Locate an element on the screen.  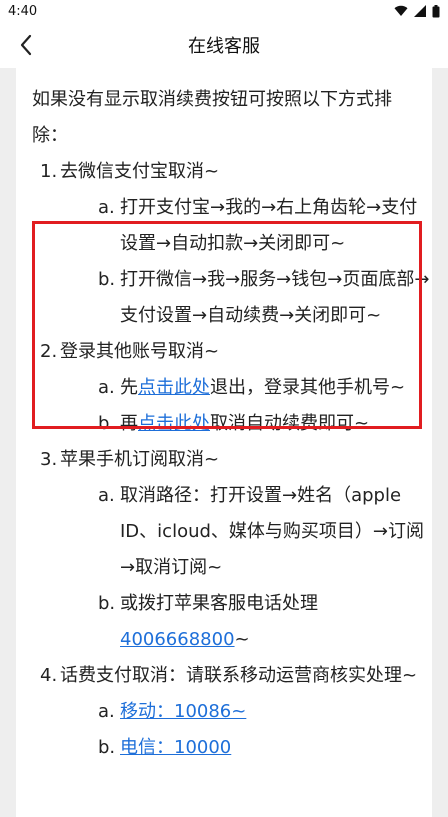
nav-bar: 在线客服 is located at coordinates (224, 45).